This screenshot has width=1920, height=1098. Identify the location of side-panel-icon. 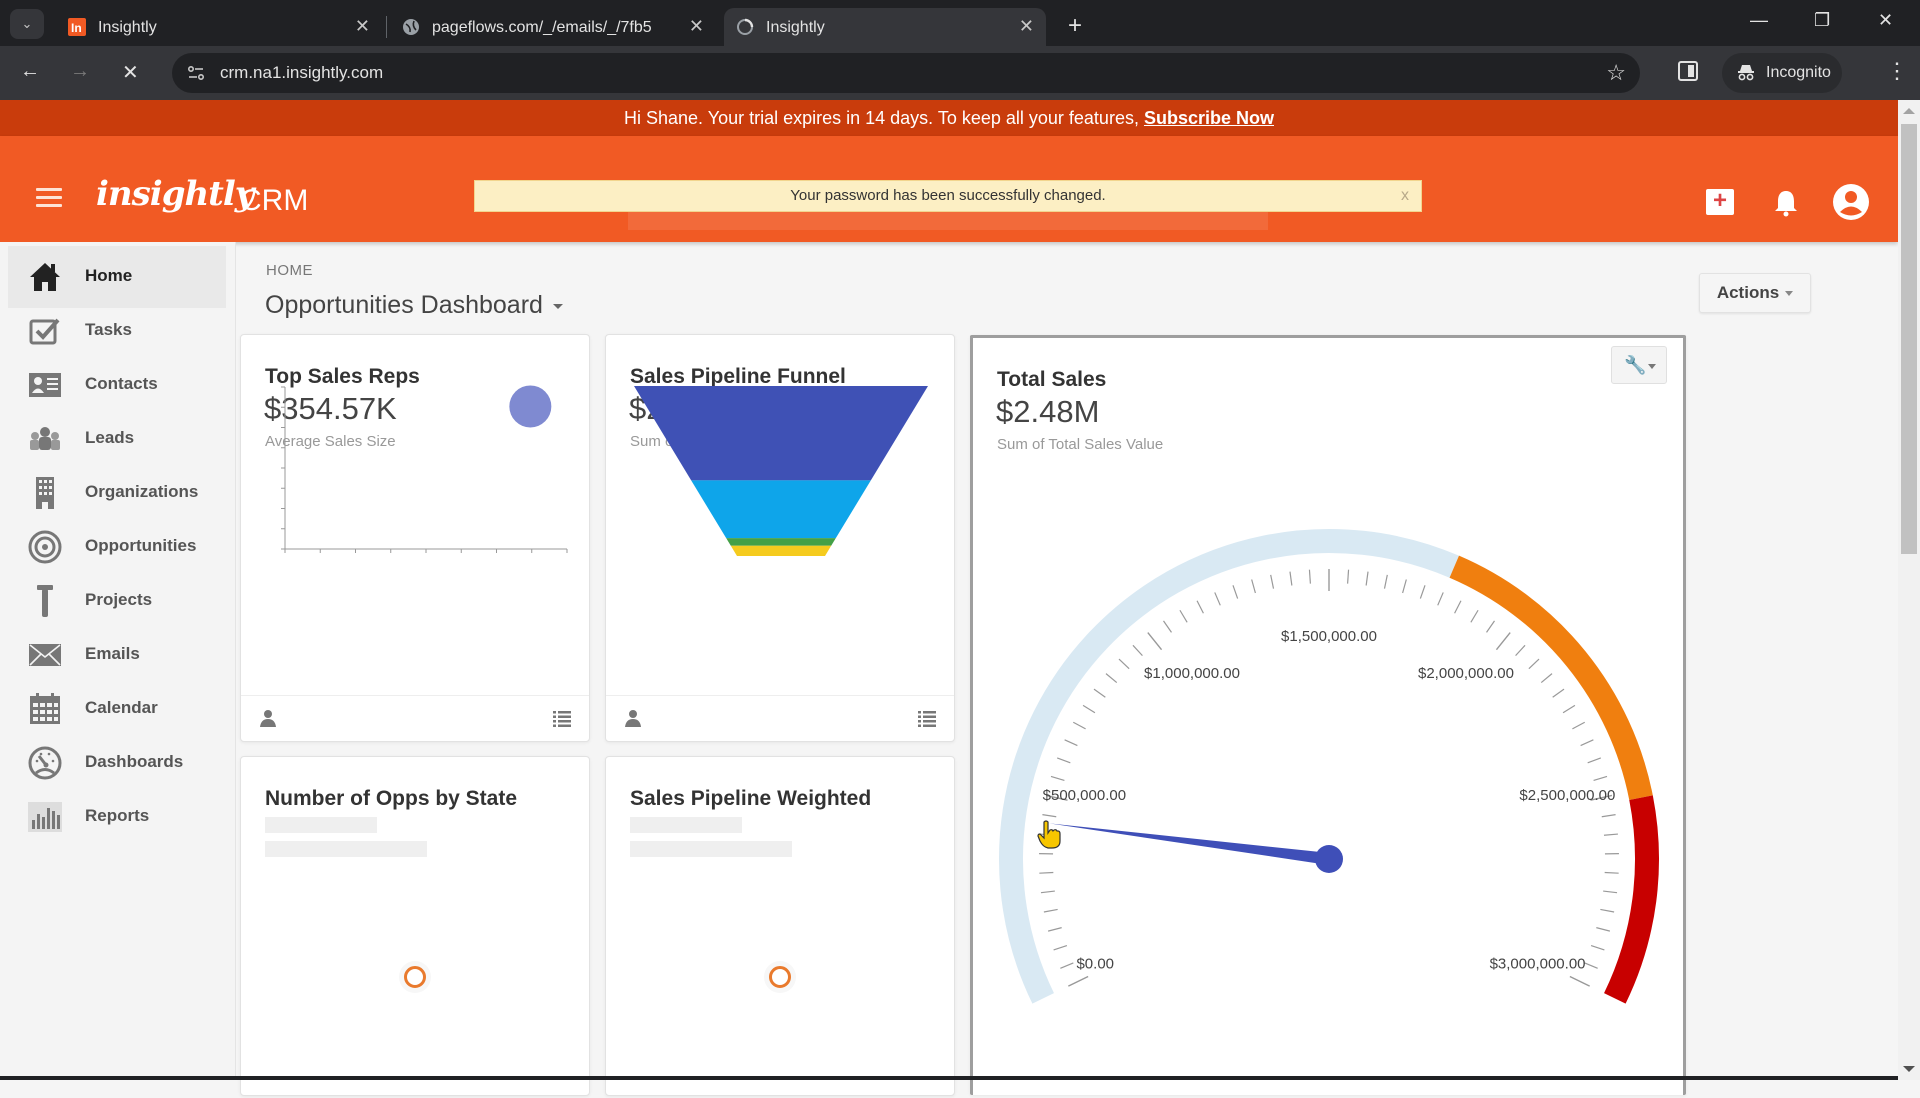
(1688, 71).